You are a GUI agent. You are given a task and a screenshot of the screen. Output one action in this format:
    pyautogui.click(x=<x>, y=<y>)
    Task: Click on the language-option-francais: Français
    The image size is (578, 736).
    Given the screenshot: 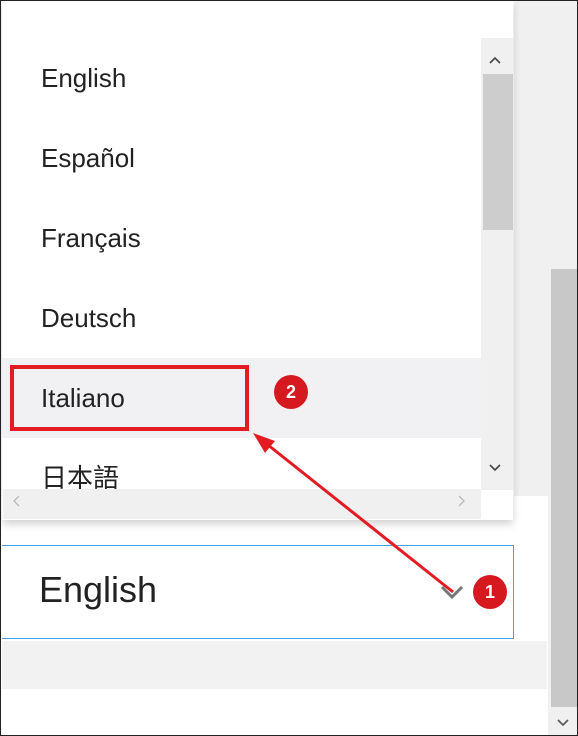 What is the action you would take?
    pyautogui.click(x=242, y=238)
    